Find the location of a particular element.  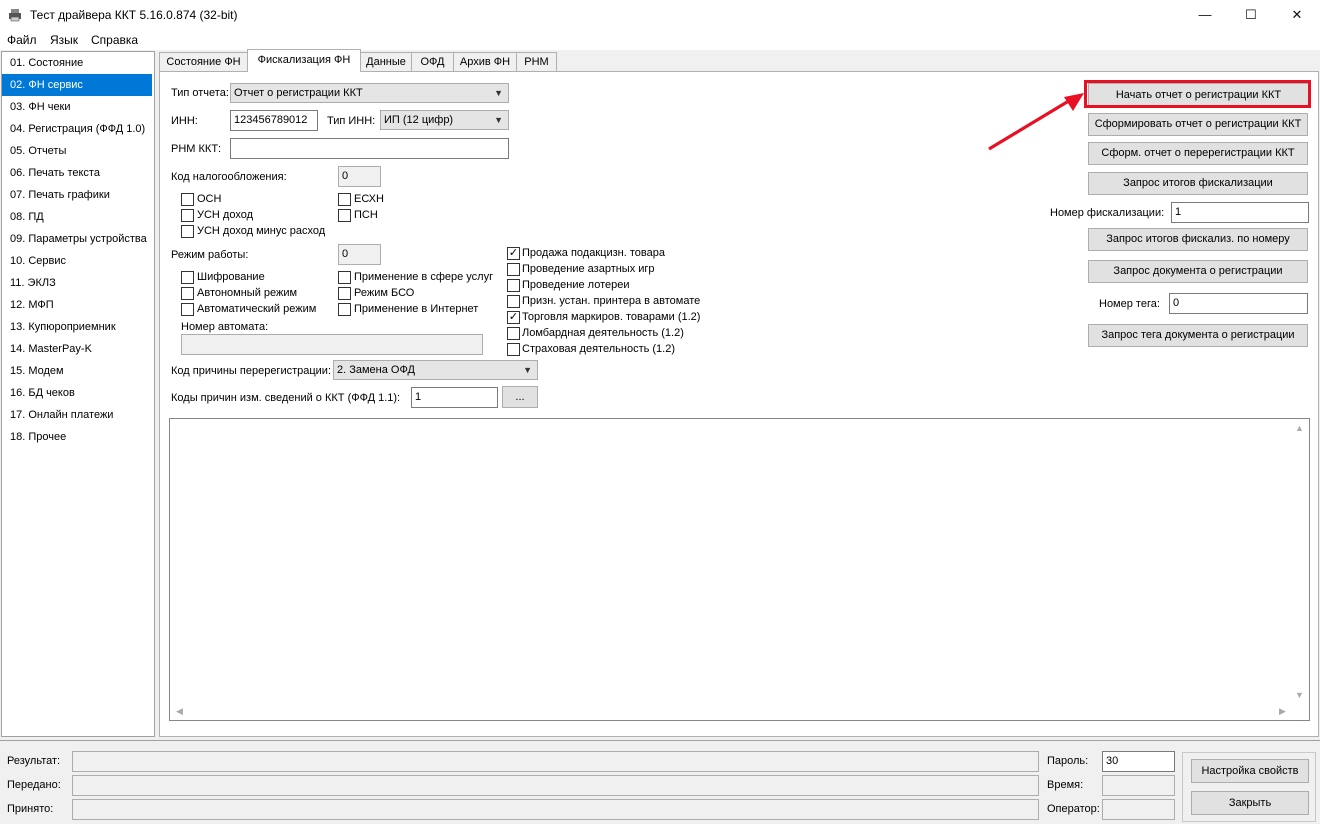

close-button: Закрыть is located at coordinates (1250, 803).